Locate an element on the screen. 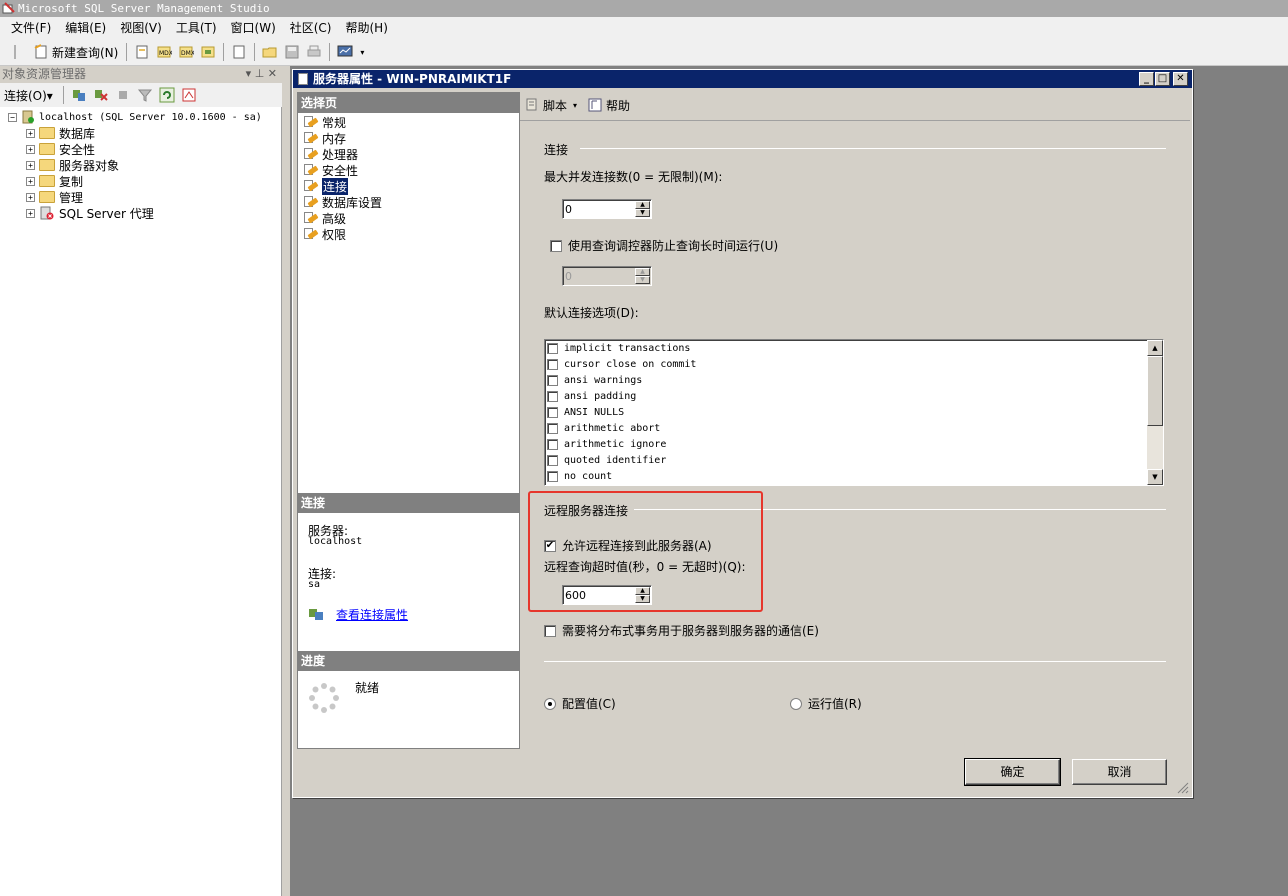 The image size is (1288, 896). close-button: ✕ is located at coordinates (1180, 79).